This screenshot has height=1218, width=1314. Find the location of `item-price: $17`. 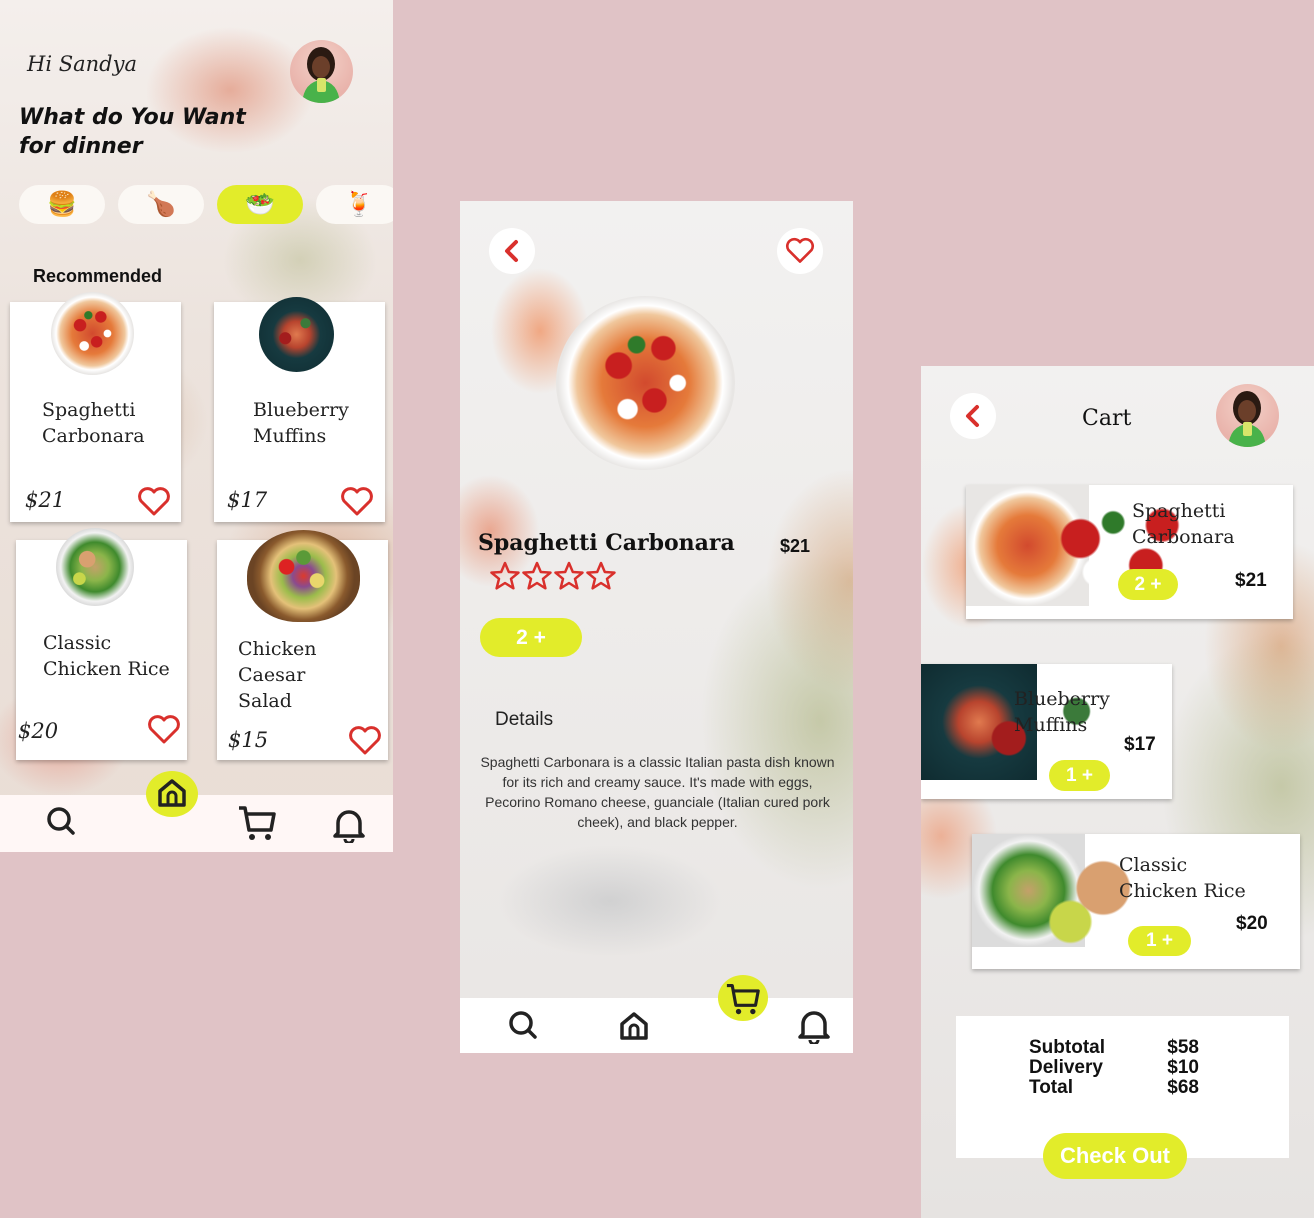

item-price: $17 is located at coordinates (1140, 744).